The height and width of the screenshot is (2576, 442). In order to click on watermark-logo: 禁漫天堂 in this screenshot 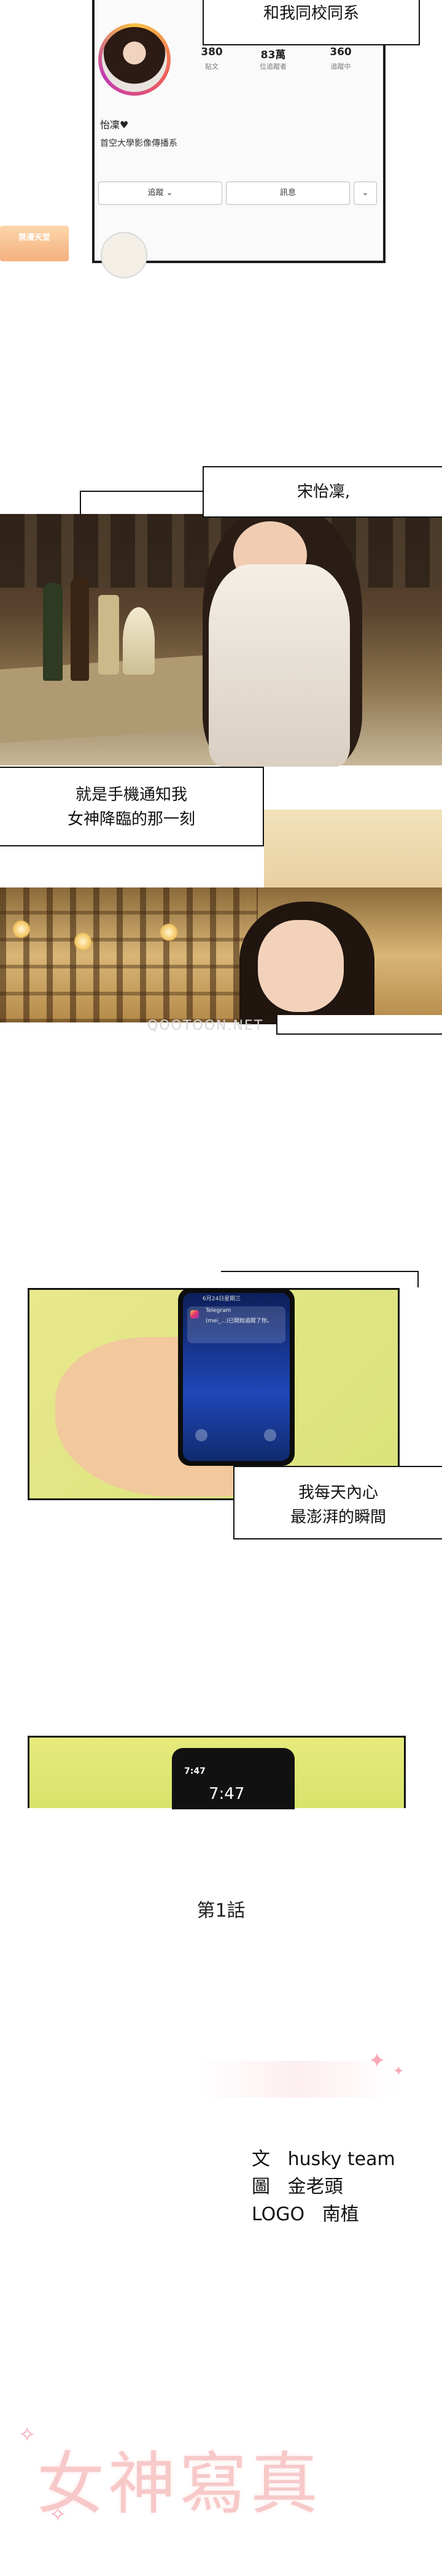, I will do `click(34, 243)`.